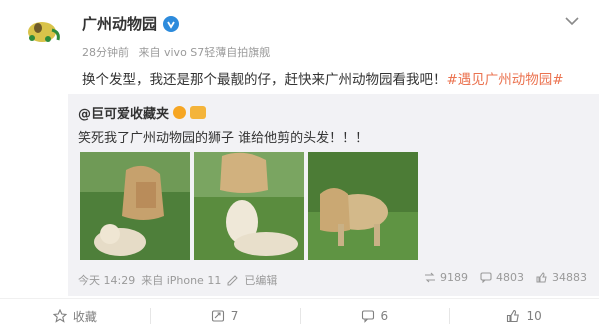 The width and height of the screenshot is (599, 332). Describe the element at coordinates (454, 277) in the screenshot. I see `repost-count-value: 9189` at that location.